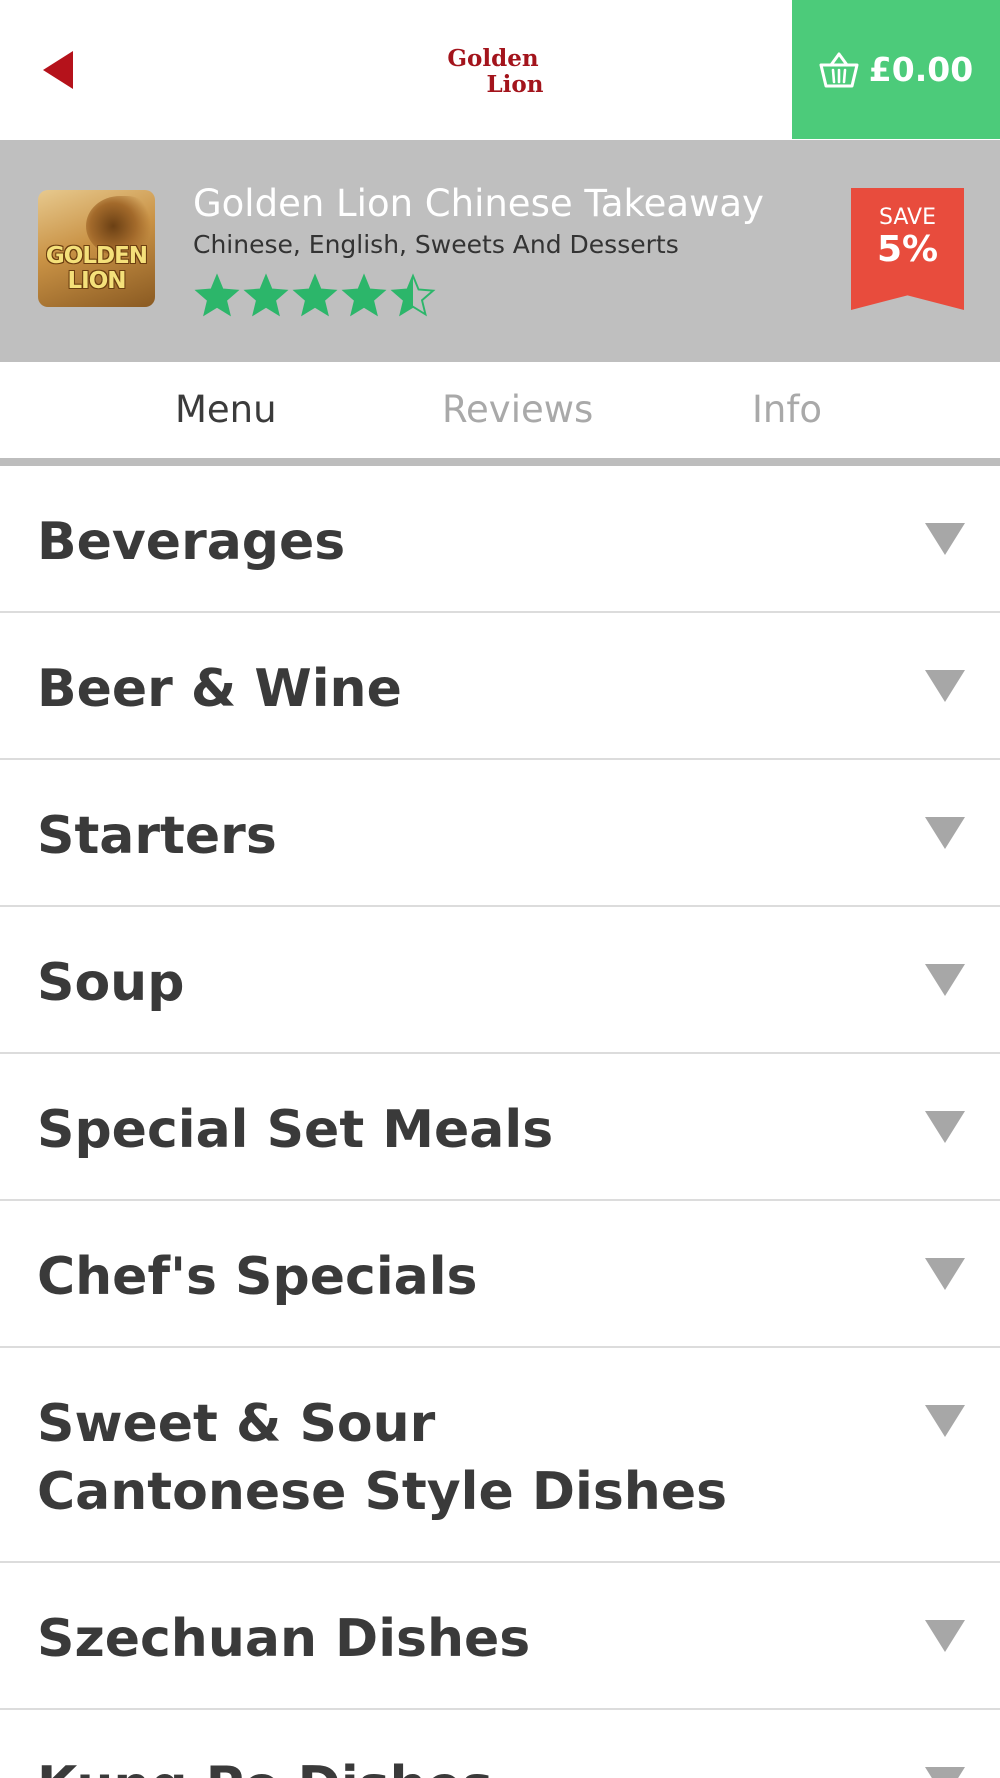 Image resolution: width=1000 pixels, height=1778 pixels. Describe the element at coordinates (295, 1130) in the screenshot. I see `category-label: Special Set Meals` at that location.